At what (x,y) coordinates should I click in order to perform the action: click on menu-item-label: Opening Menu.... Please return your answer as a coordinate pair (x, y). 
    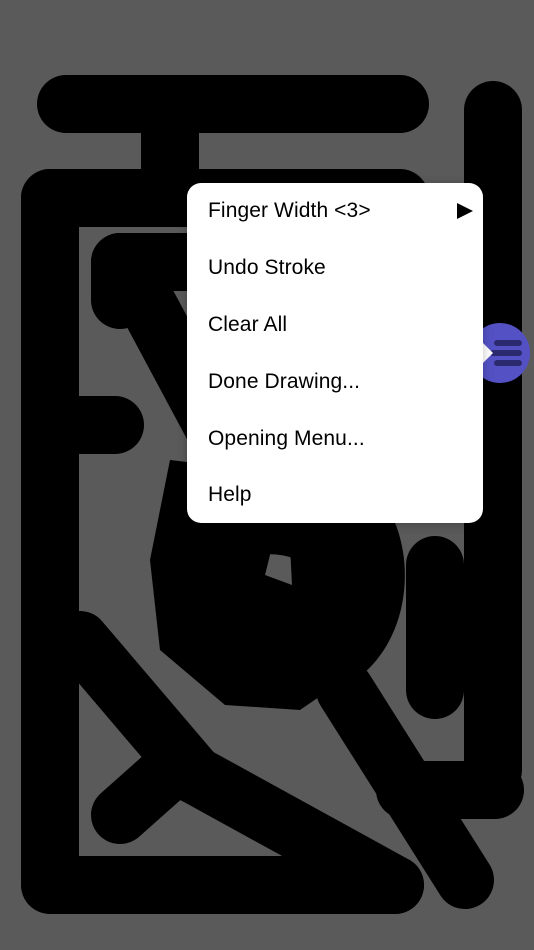
    Looking at the image, I should click on (286, 438).